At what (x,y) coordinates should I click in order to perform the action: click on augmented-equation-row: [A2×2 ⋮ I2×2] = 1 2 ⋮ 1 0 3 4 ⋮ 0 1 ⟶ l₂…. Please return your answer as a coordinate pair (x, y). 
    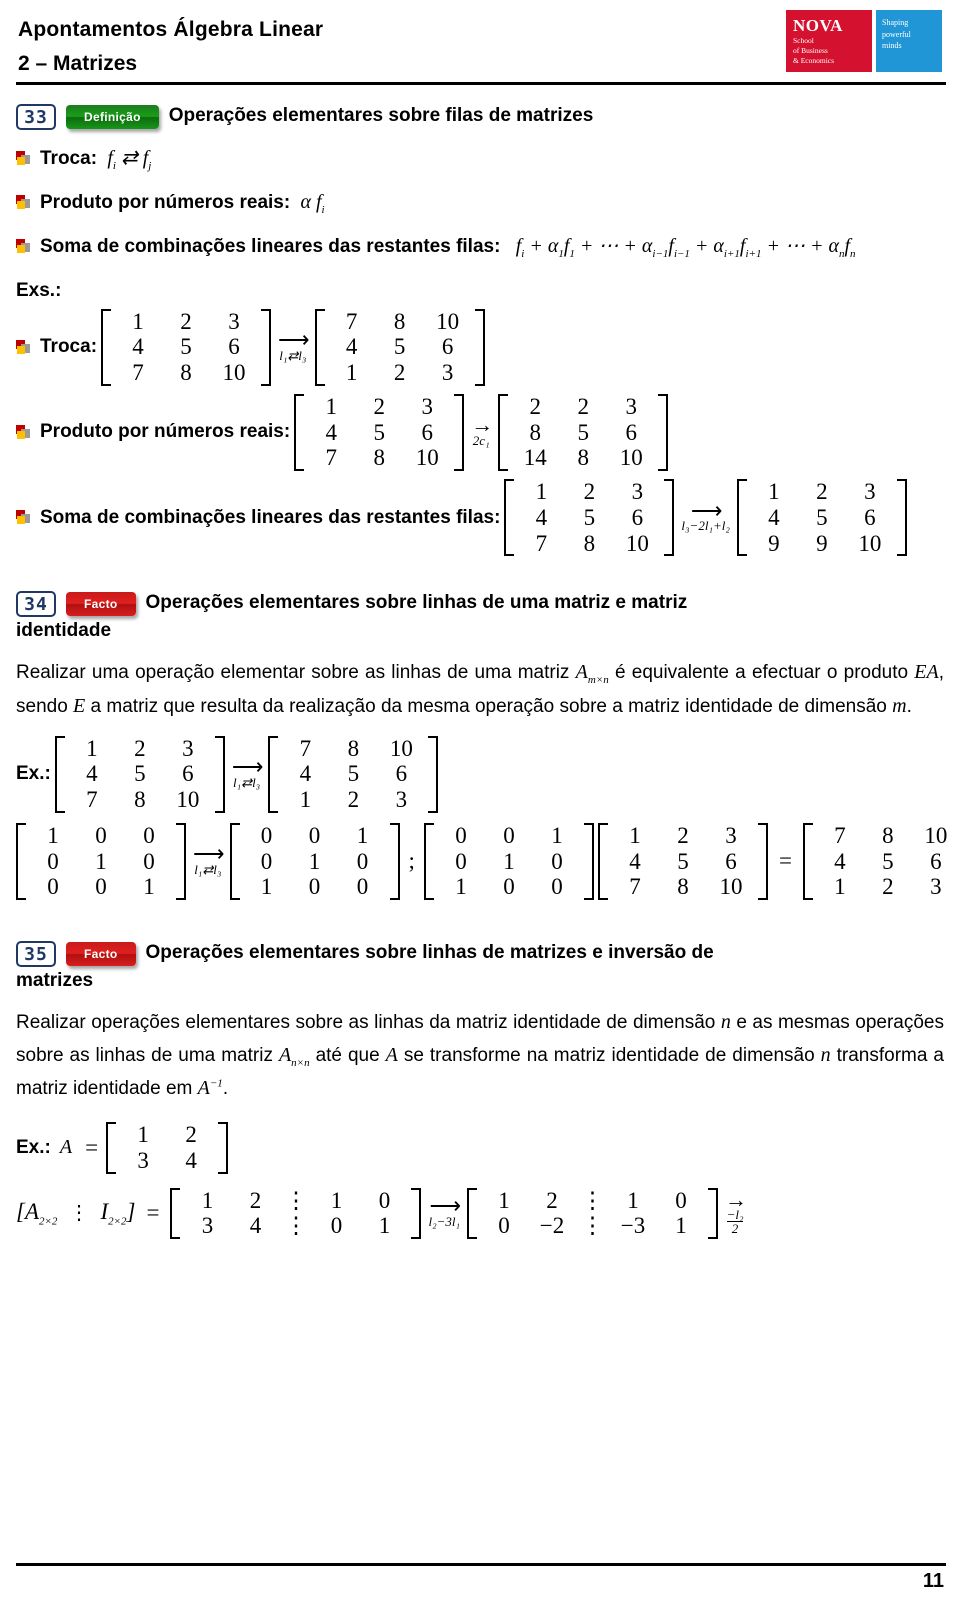
    Looking at the image, I should click on (480, 1214).